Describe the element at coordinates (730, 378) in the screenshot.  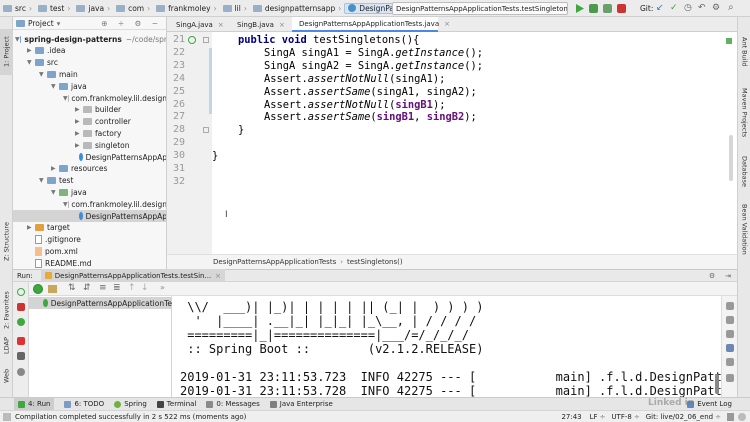
I see `trash-icon` at that location.